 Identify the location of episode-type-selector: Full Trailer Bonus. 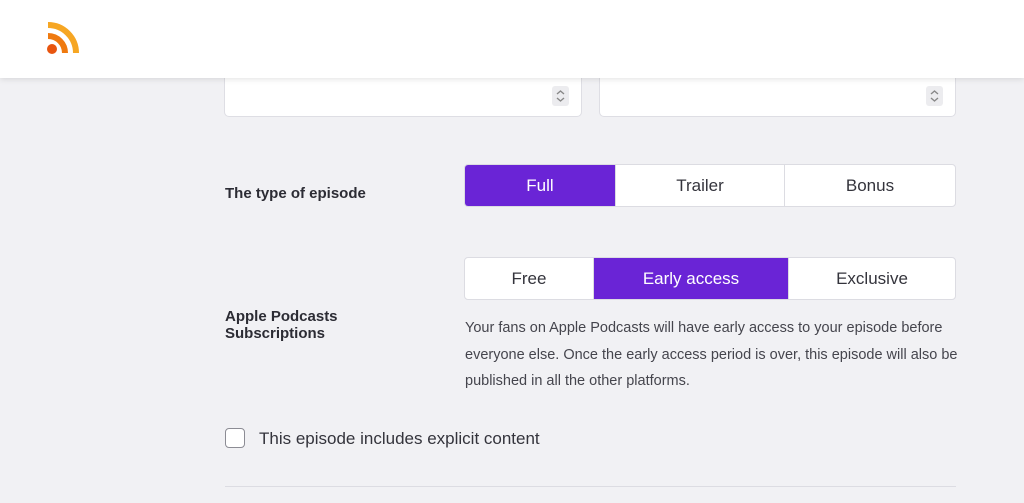
(710, 185).